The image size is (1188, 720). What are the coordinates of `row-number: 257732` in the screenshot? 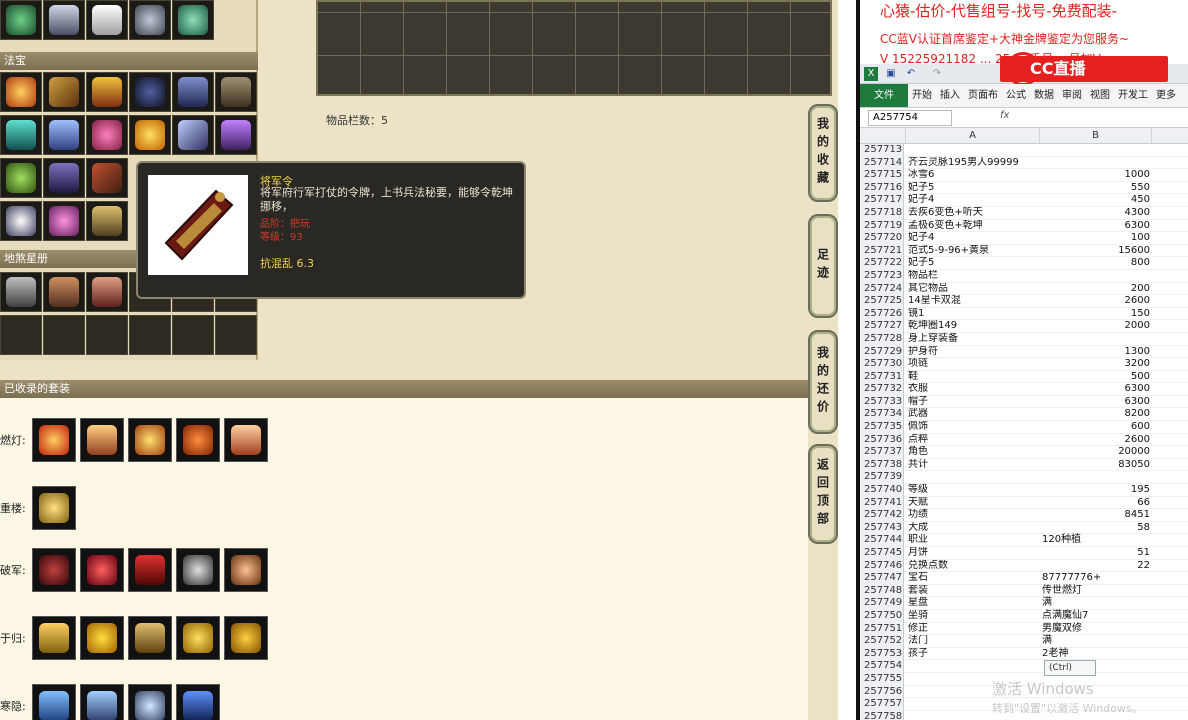 It's located at (882, 389).